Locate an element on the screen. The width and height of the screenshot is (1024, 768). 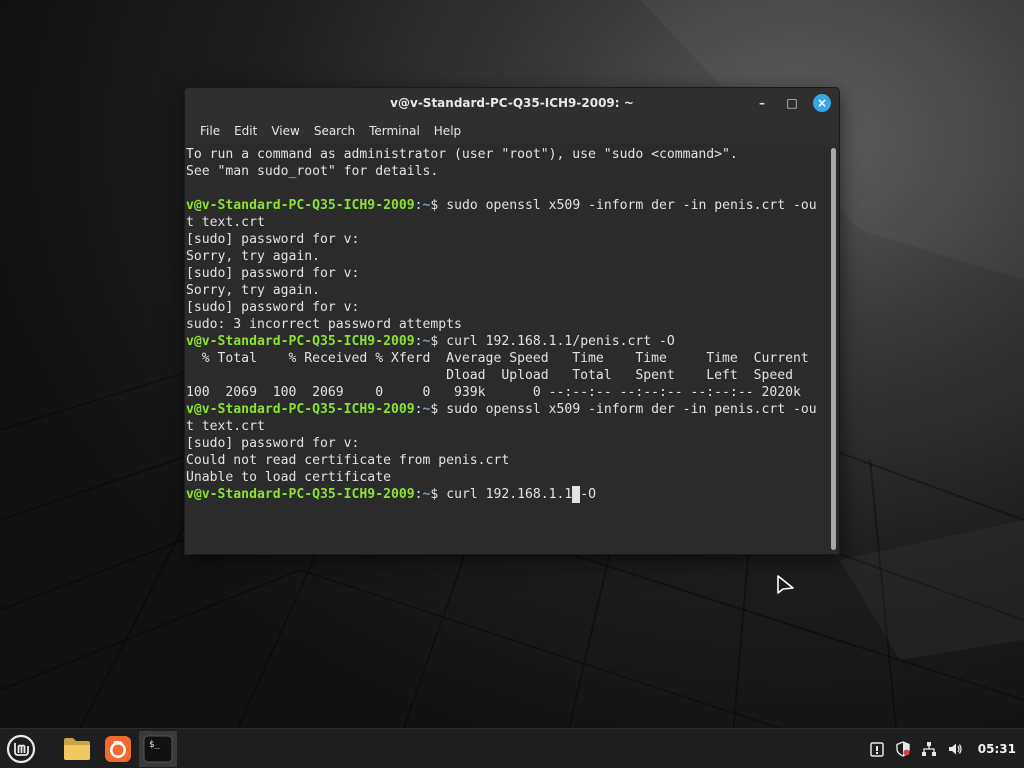
terminal-line-text: See "man sudo_root" for details. is located at coordinates (312, 171).